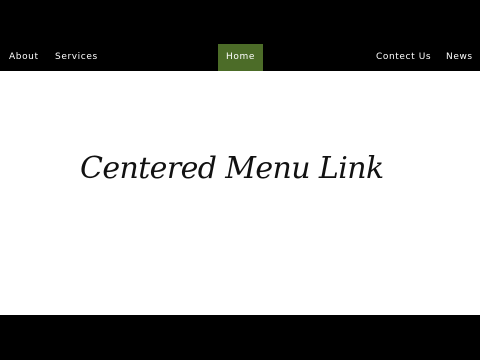  Describe the element at coordinates (459, 57) in the screenshot. I see `nav-link-news: News` at that location.